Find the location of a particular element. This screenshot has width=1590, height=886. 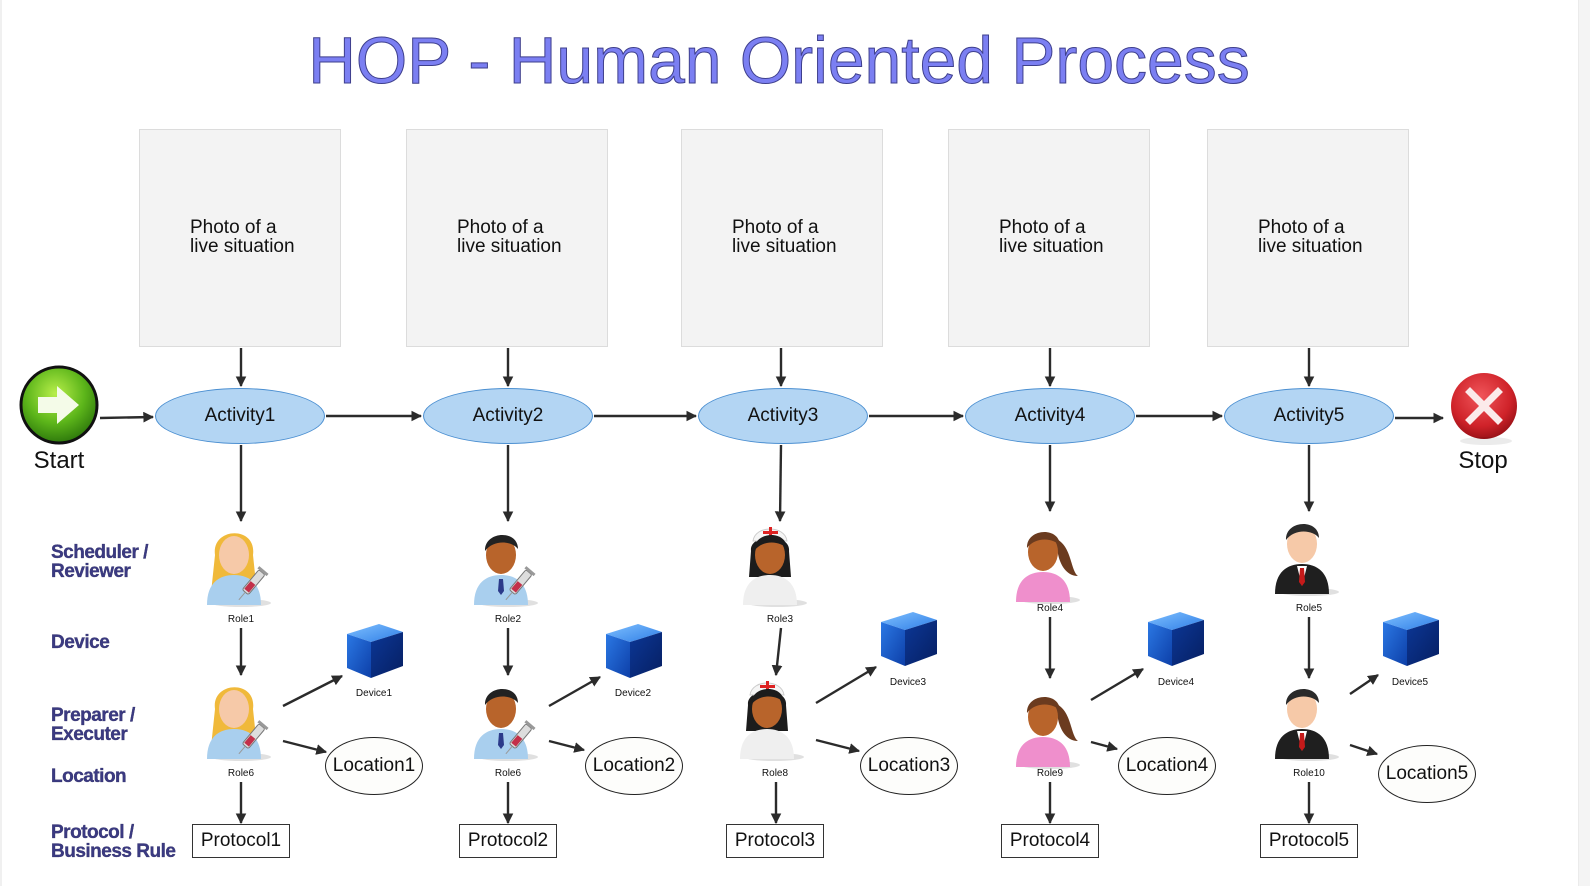

flow-arrow is located at coordinates (127, 417).